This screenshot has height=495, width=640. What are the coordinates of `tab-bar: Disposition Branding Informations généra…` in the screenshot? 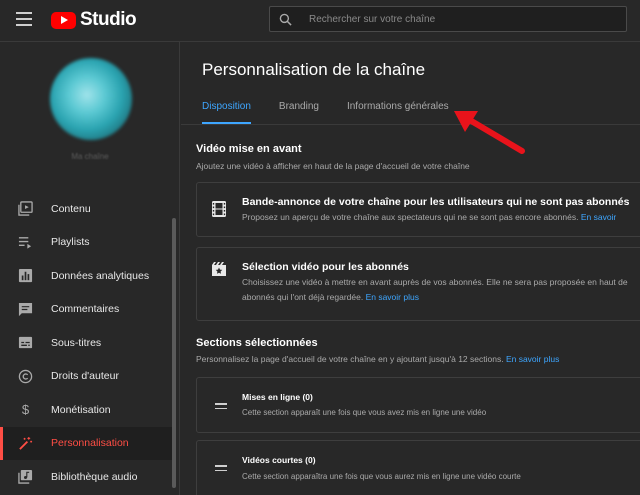 It's located at (339, 113).